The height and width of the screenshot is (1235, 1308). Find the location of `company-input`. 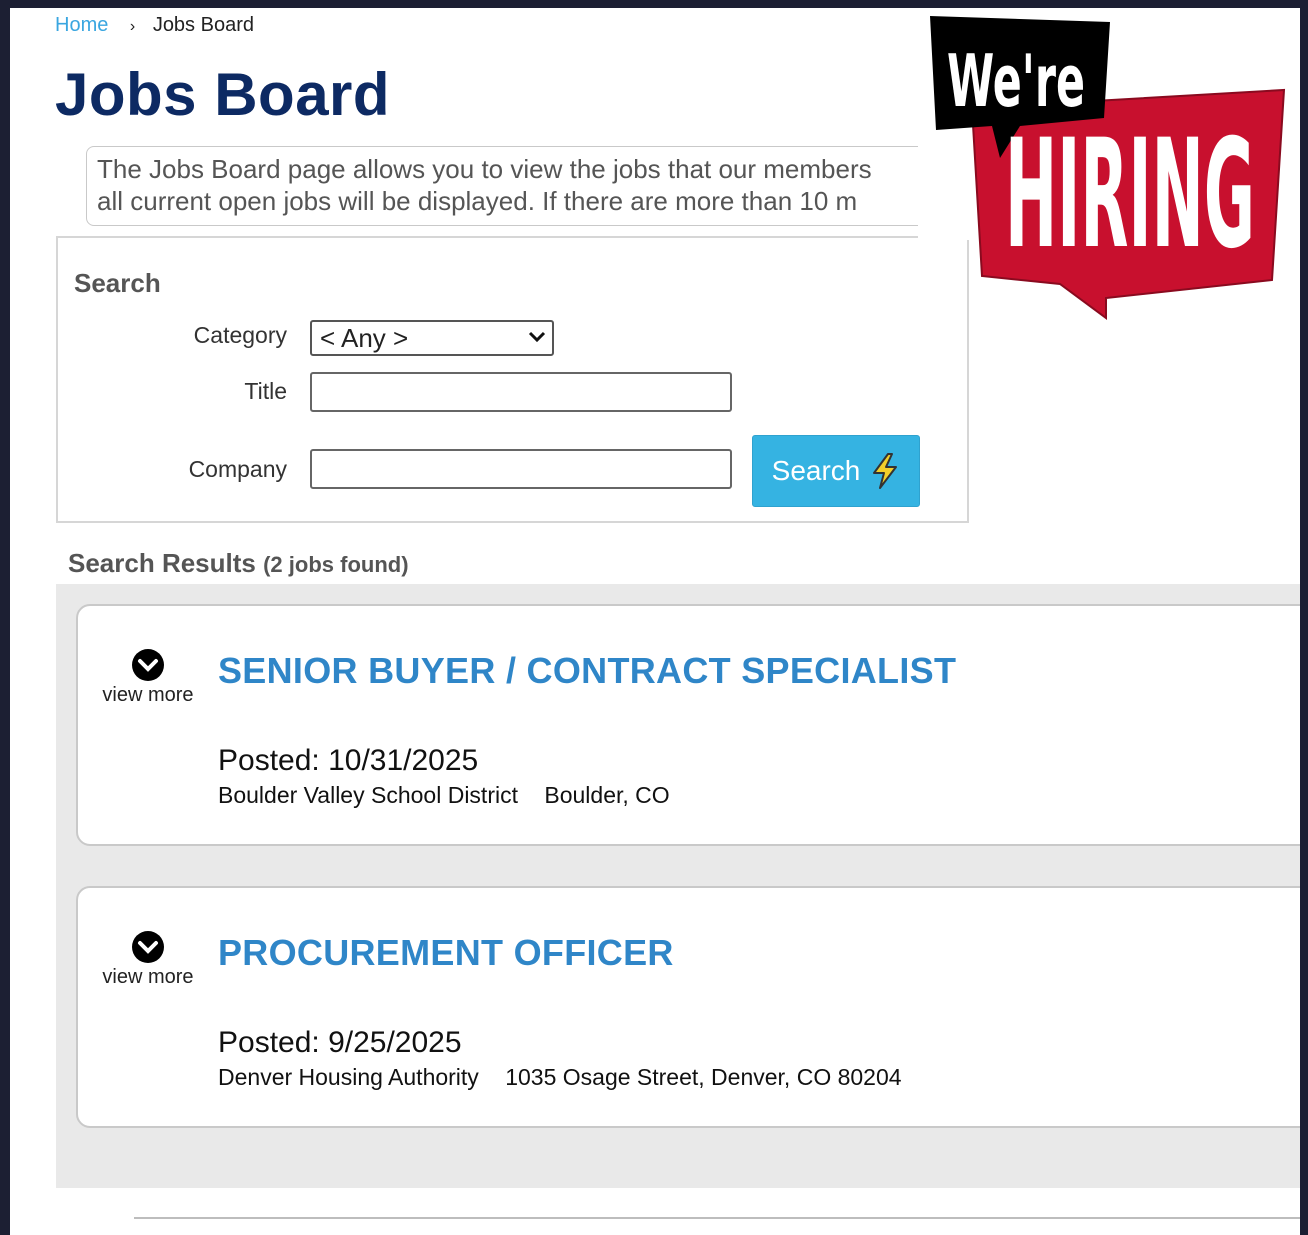

company-input is located at coordinates (521, 469).